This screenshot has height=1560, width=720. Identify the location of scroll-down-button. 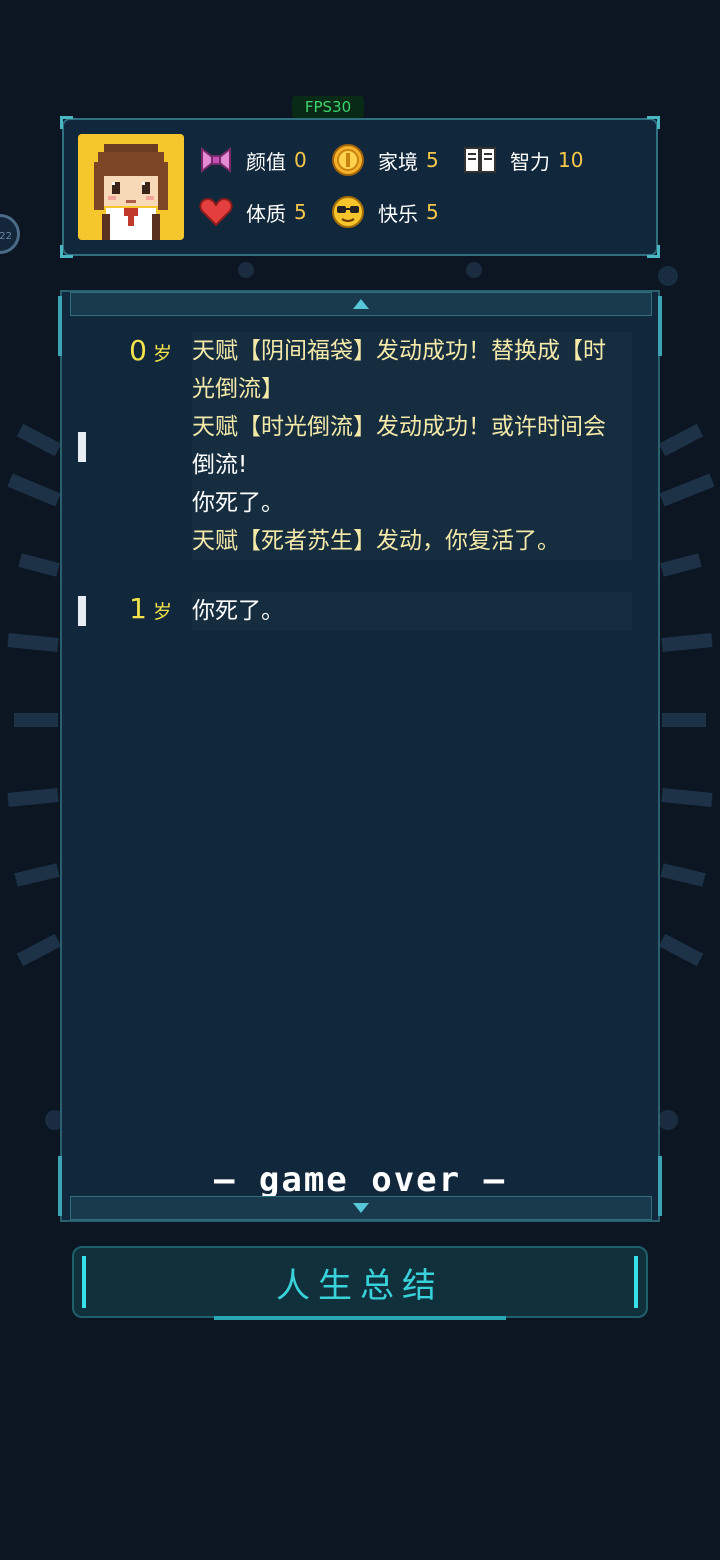
(361, 1208).